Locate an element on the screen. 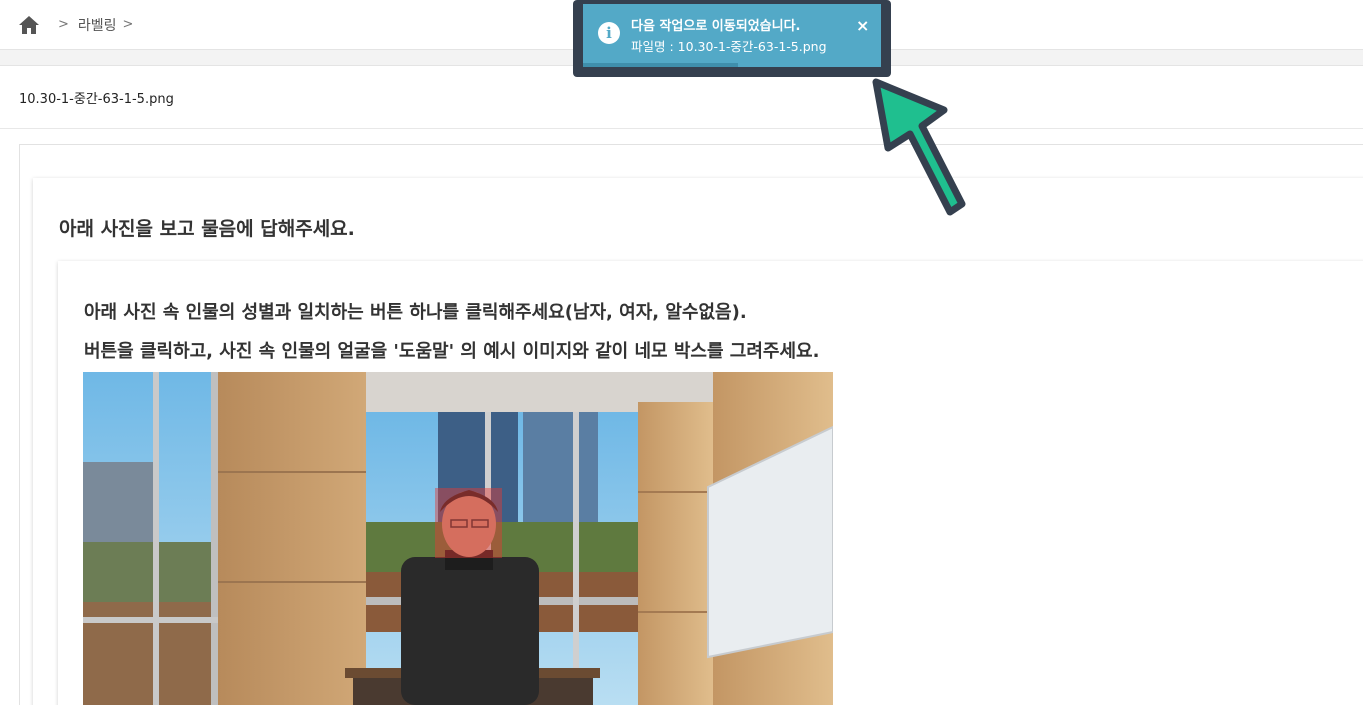  toast-title: 다음 작업으로 이동되었습니다. is located at coordinates (716, 26).